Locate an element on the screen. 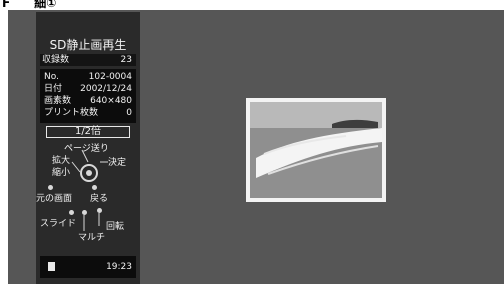  clock-time: 19:23 is located at coordinates (119, 267).